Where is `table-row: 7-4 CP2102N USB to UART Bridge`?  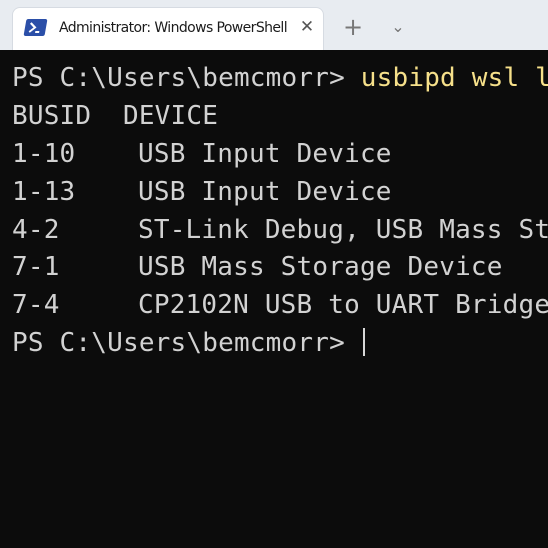
table-row: 7-4 CP2102N USB to UART Bridge is located at coordinates (280, 305).